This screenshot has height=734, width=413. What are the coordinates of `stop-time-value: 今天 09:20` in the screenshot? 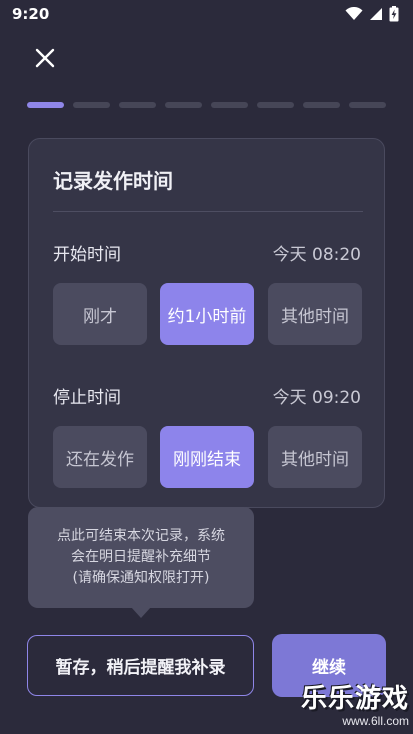 It's located at (316, 398).